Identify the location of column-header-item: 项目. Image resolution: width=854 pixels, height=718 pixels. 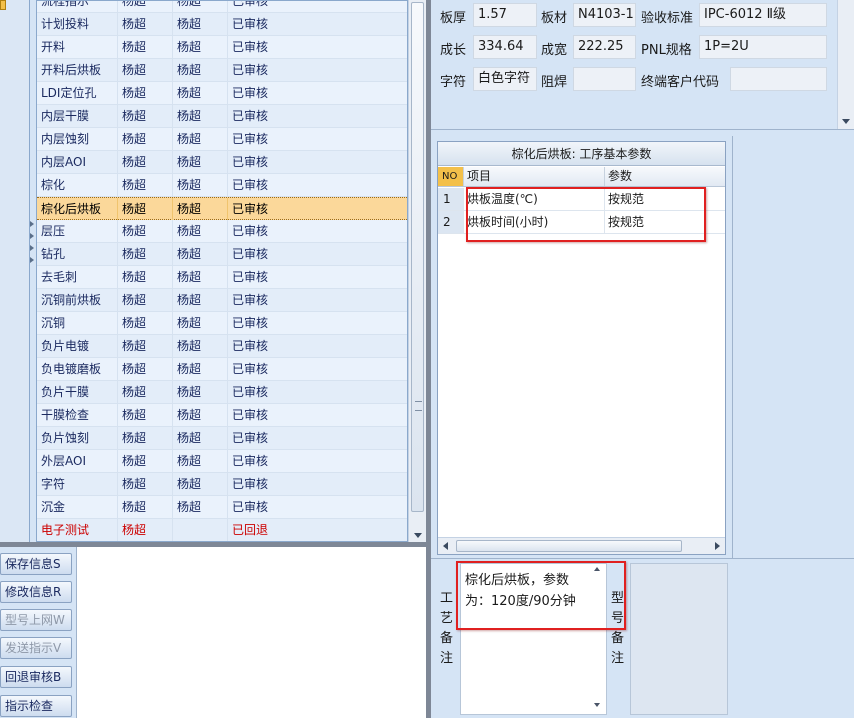
(534, 176).